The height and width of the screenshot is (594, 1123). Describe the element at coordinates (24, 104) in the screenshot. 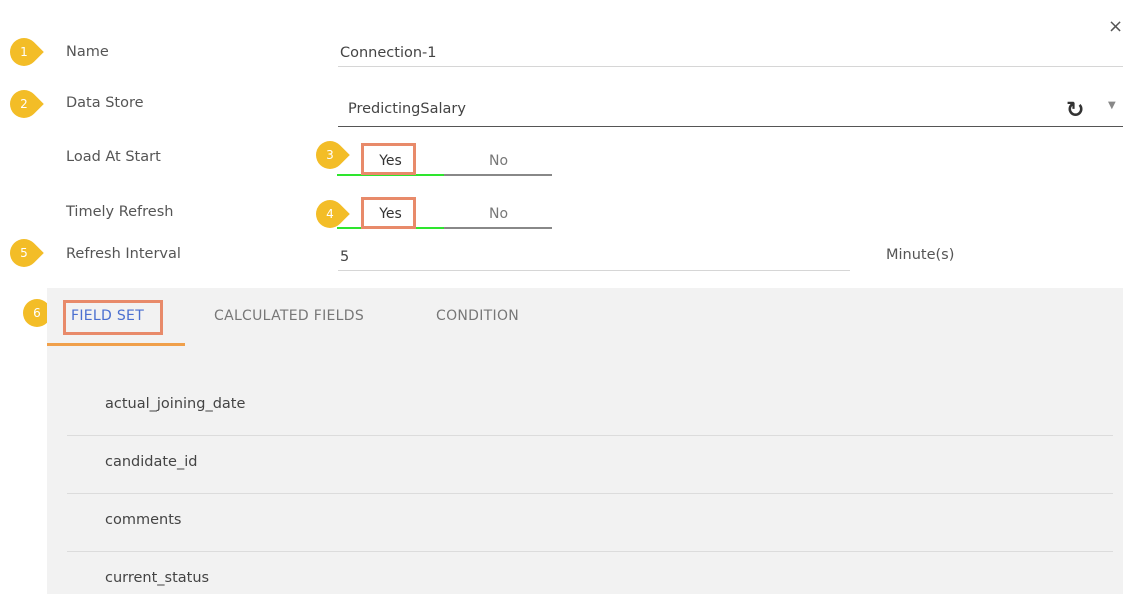

I see `callout-marker-2: 2` at that location.